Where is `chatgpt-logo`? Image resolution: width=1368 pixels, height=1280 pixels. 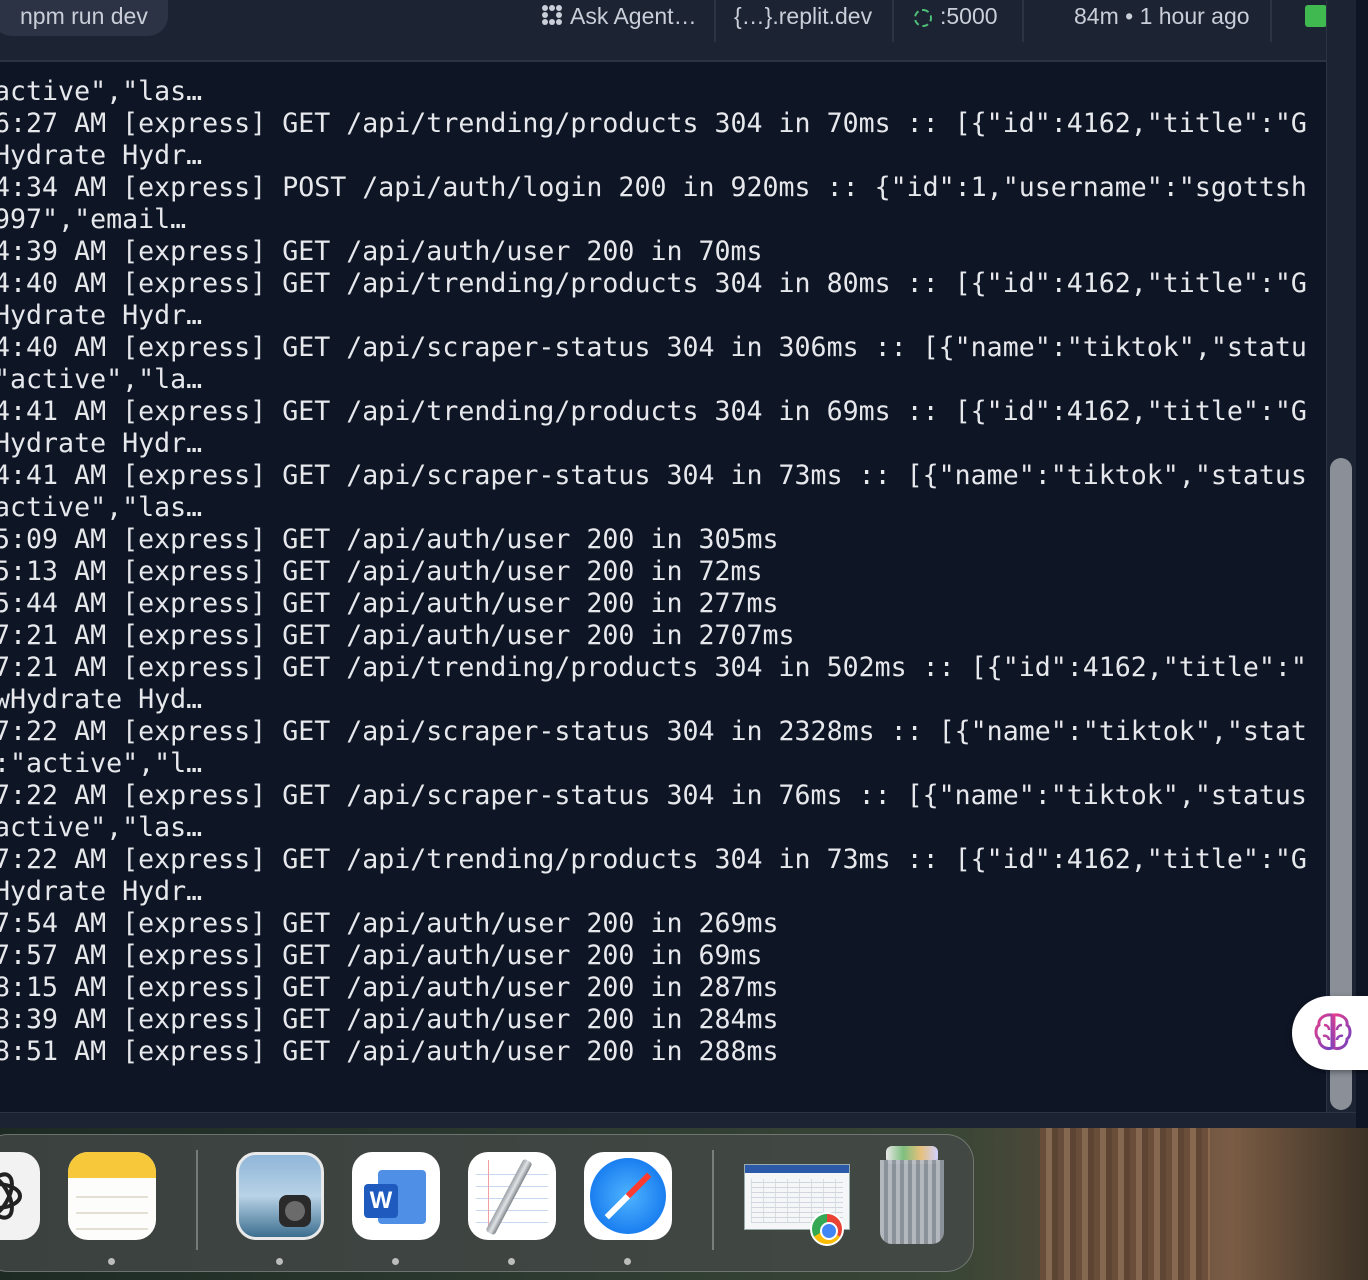
chatgpt-logo is located at coordinates (11, 1196).